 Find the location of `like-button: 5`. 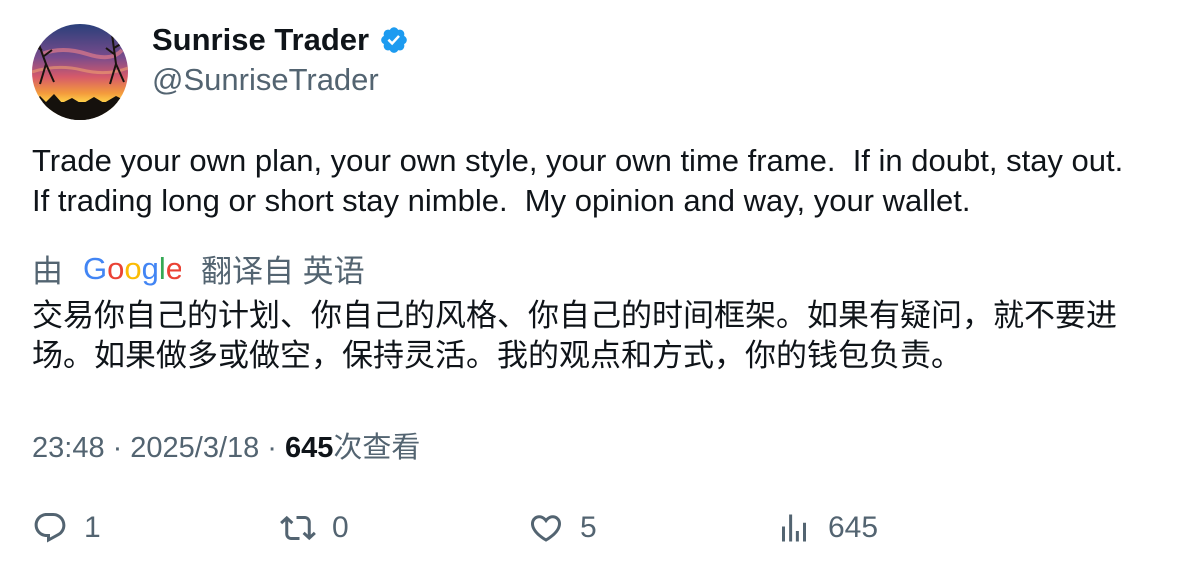

like-button: 5 is located at coordinates (562, 528).